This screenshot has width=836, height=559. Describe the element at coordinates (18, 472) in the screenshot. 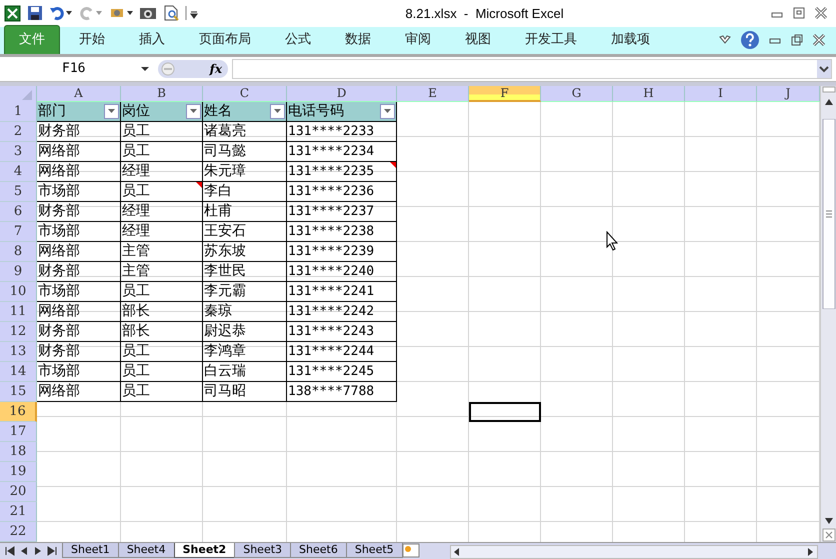

I see `row-header: 19` at that location.